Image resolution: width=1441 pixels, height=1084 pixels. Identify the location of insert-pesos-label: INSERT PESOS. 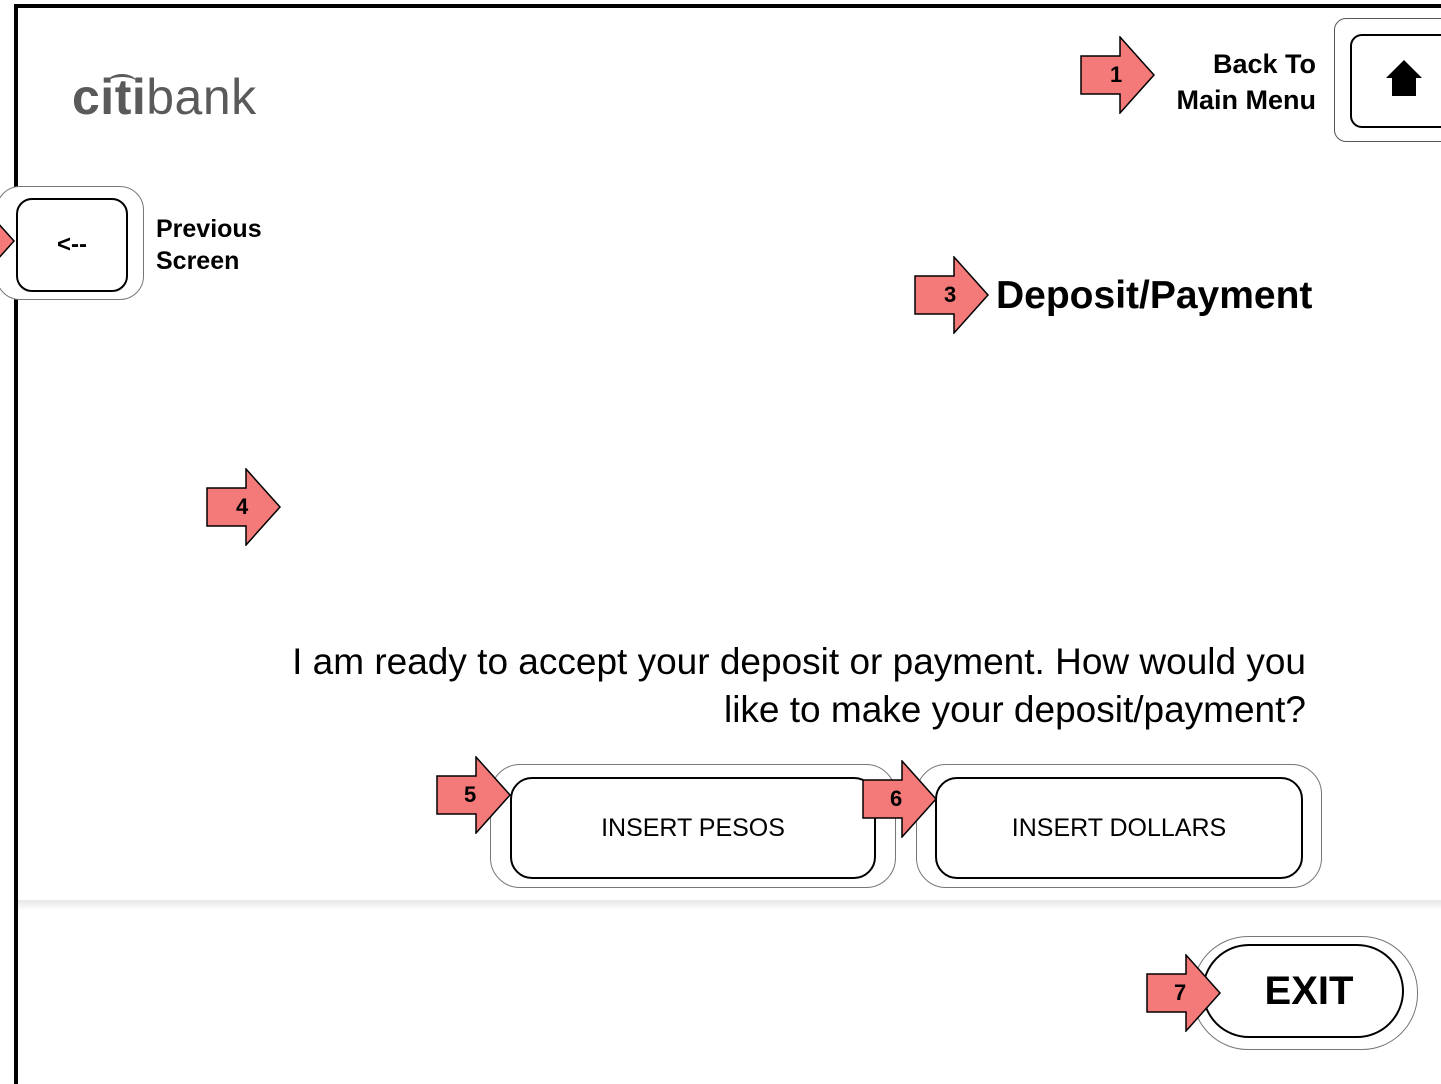
(693, 827).